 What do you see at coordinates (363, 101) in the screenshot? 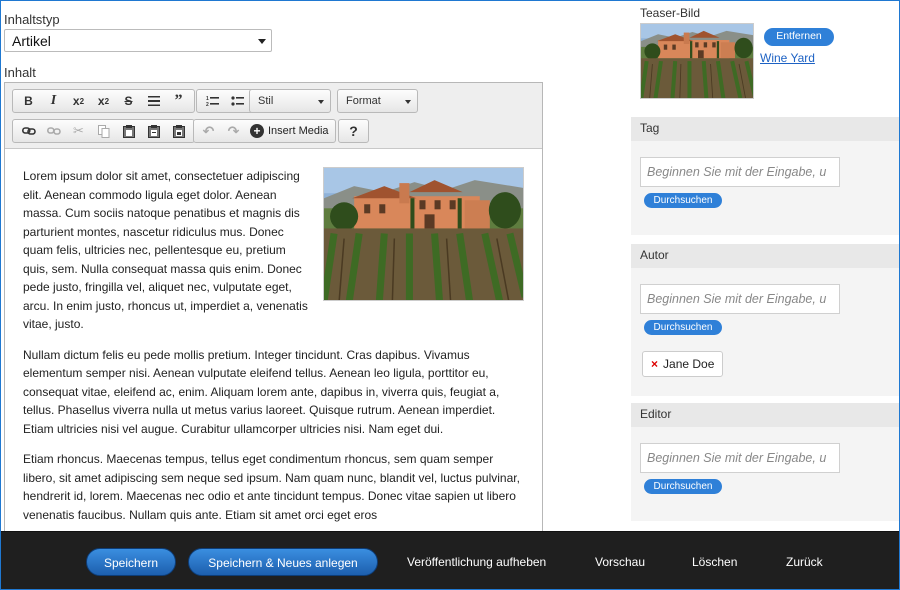
I see `format-dropdown-label: Format` at bounding box center [363, 101].